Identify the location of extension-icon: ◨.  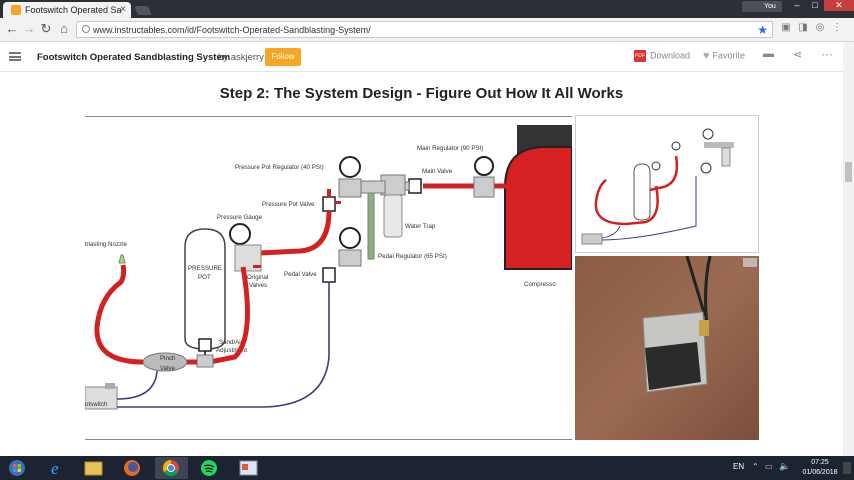
(803, 28).